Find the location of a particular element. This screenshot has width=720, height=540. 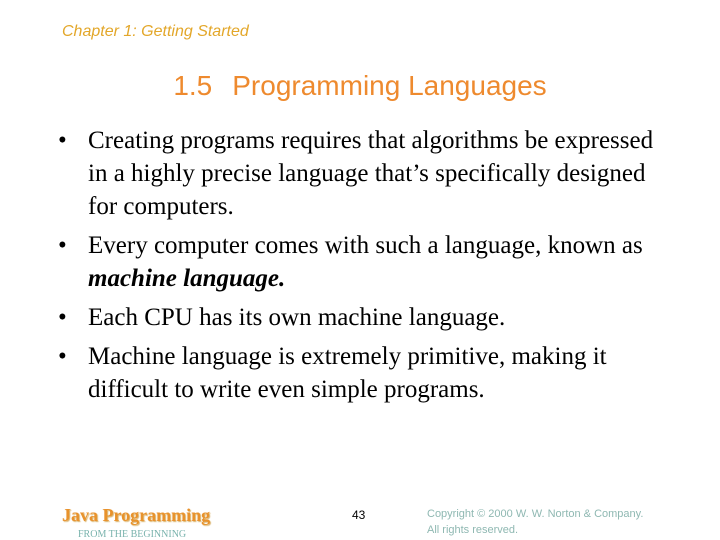

slide-title: 1.5 Programming Languages is located at coordinates (360, 86).